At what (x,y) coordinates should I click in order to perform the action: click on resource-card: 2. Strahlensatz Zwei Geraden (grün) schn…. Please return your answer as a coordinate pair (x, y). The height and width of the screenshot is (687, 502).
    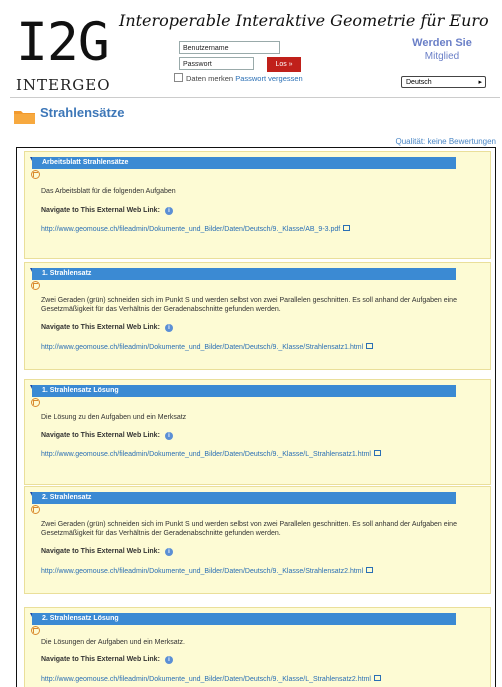
    Looking at the image, I should click on (257, 540).